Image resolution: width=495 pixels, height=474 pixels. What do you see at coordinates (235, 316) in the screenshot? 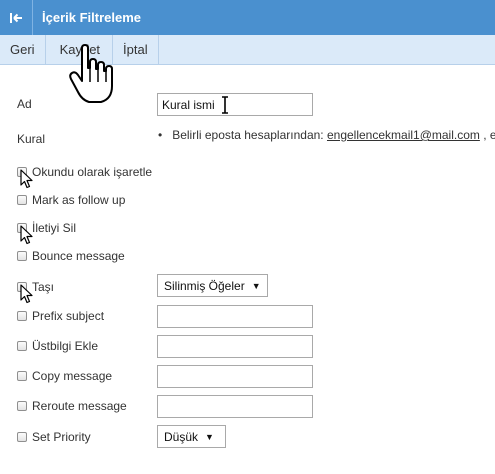
I see `prefix-input` at bounding box center [235, 316].